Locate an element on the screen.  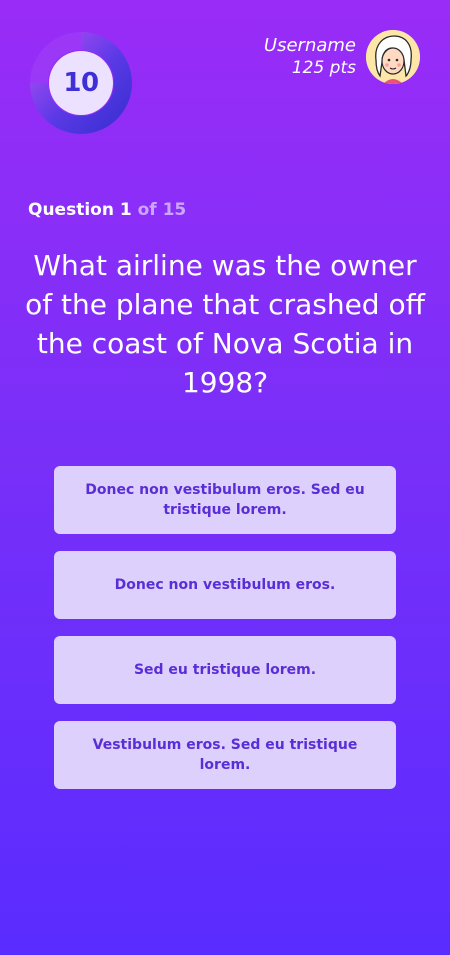
answer-option-2: Donec non vestibulum eros. is located at coordinates (225, 585).